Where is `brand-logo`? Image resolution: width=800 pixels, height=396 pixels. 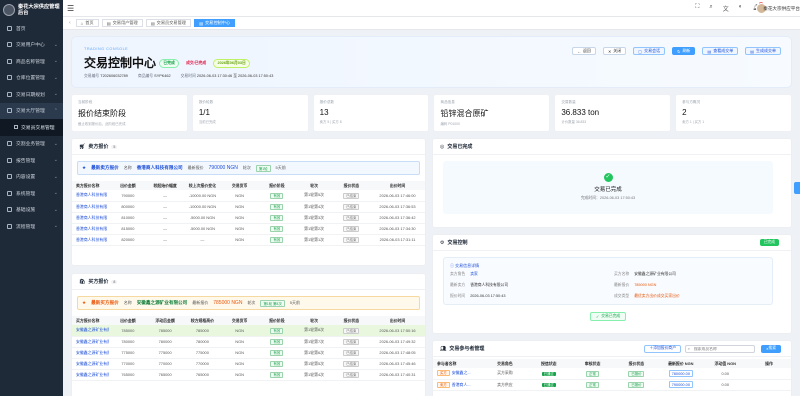 brand-logo is located at coordinates (9, 10).